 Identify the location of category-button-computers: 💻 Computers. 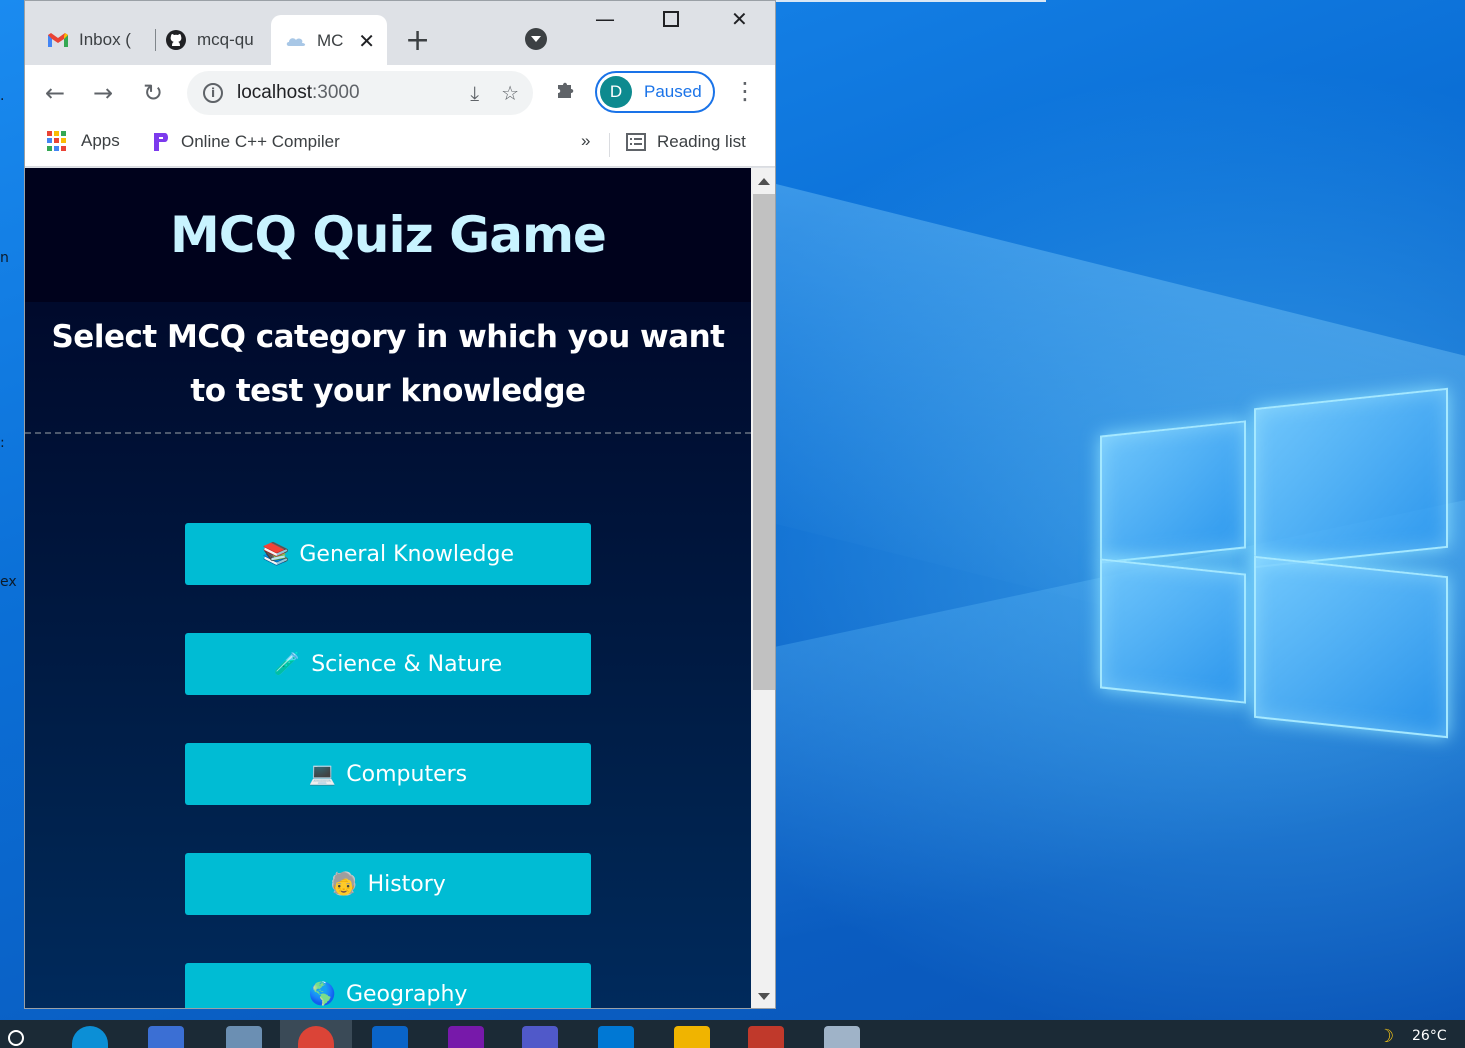
(388, 774).